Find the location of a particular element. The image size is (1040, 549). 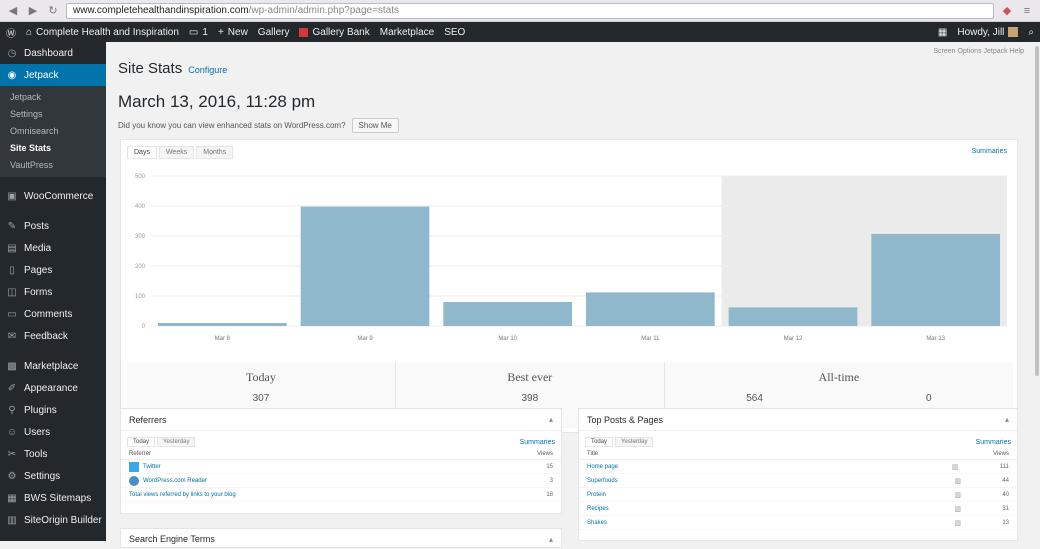

list-item: Twitter 15 is located at coordinates (341, 467).